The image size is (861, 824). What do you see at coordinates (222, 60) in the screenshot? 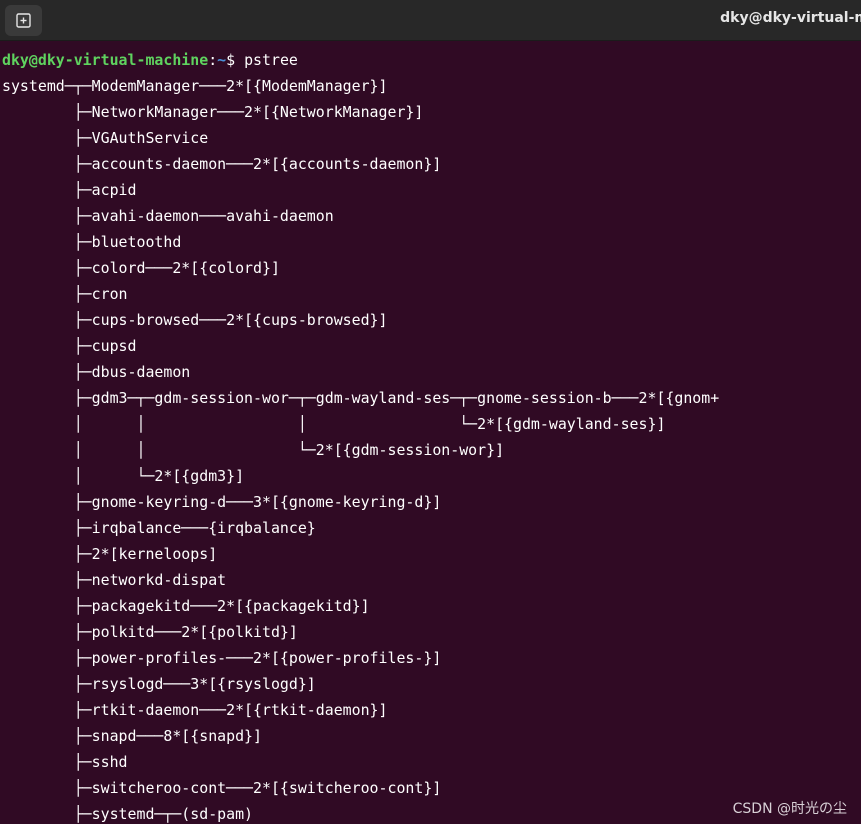
I see `prompt-dir: ~` at bounding box center [222, 60].